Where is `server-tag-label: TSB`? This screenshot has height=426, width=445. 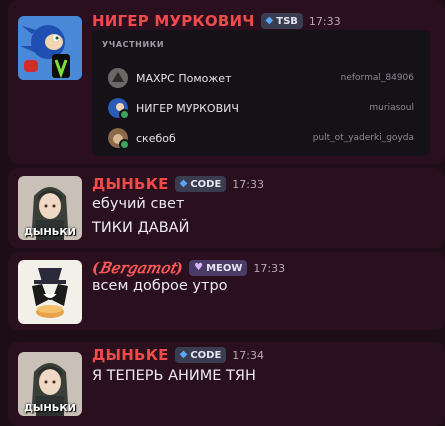 server-tag-label: TSB is located at coordinates (287, 21).